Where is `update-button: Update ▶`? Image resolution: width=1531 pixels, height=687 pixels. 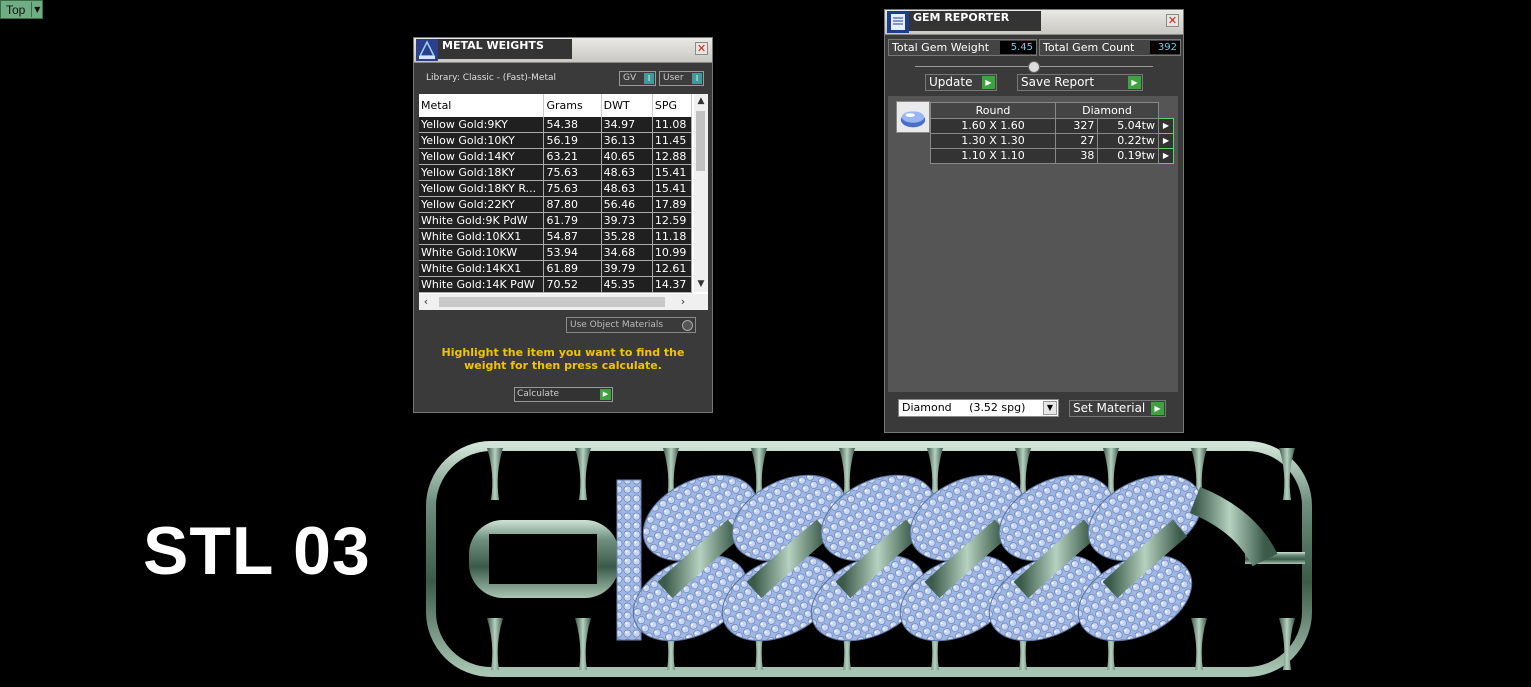
update-button: Update ▶ is located at coordinates (961, 82).